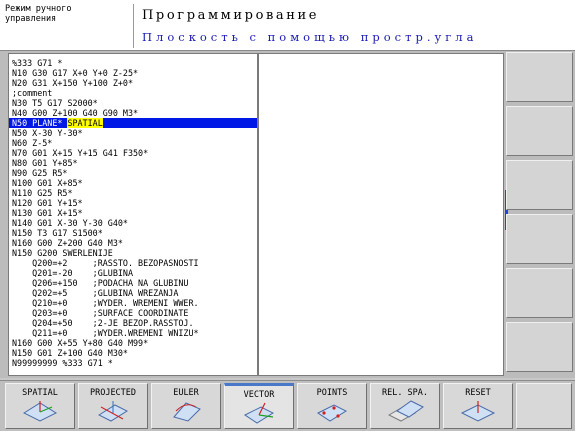 The width and height of the screenshot is (575, 431). I want to click on program-line: N150 T3 G17 S1500*, so click(134, 233).